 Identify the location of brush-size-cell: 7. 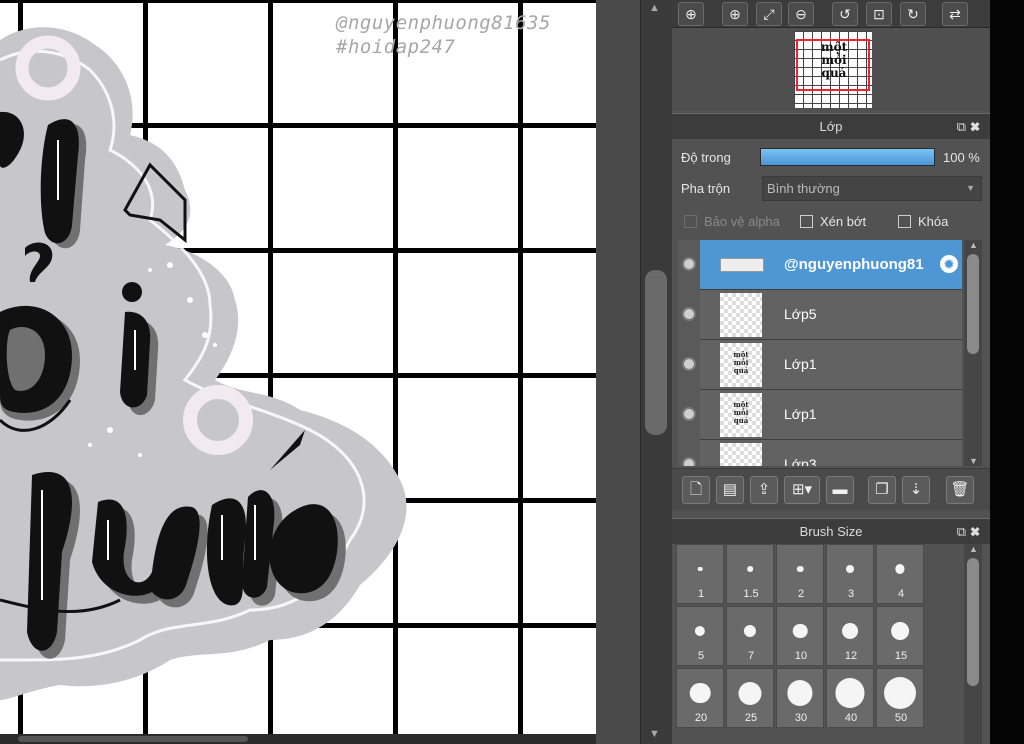
(750, 636).